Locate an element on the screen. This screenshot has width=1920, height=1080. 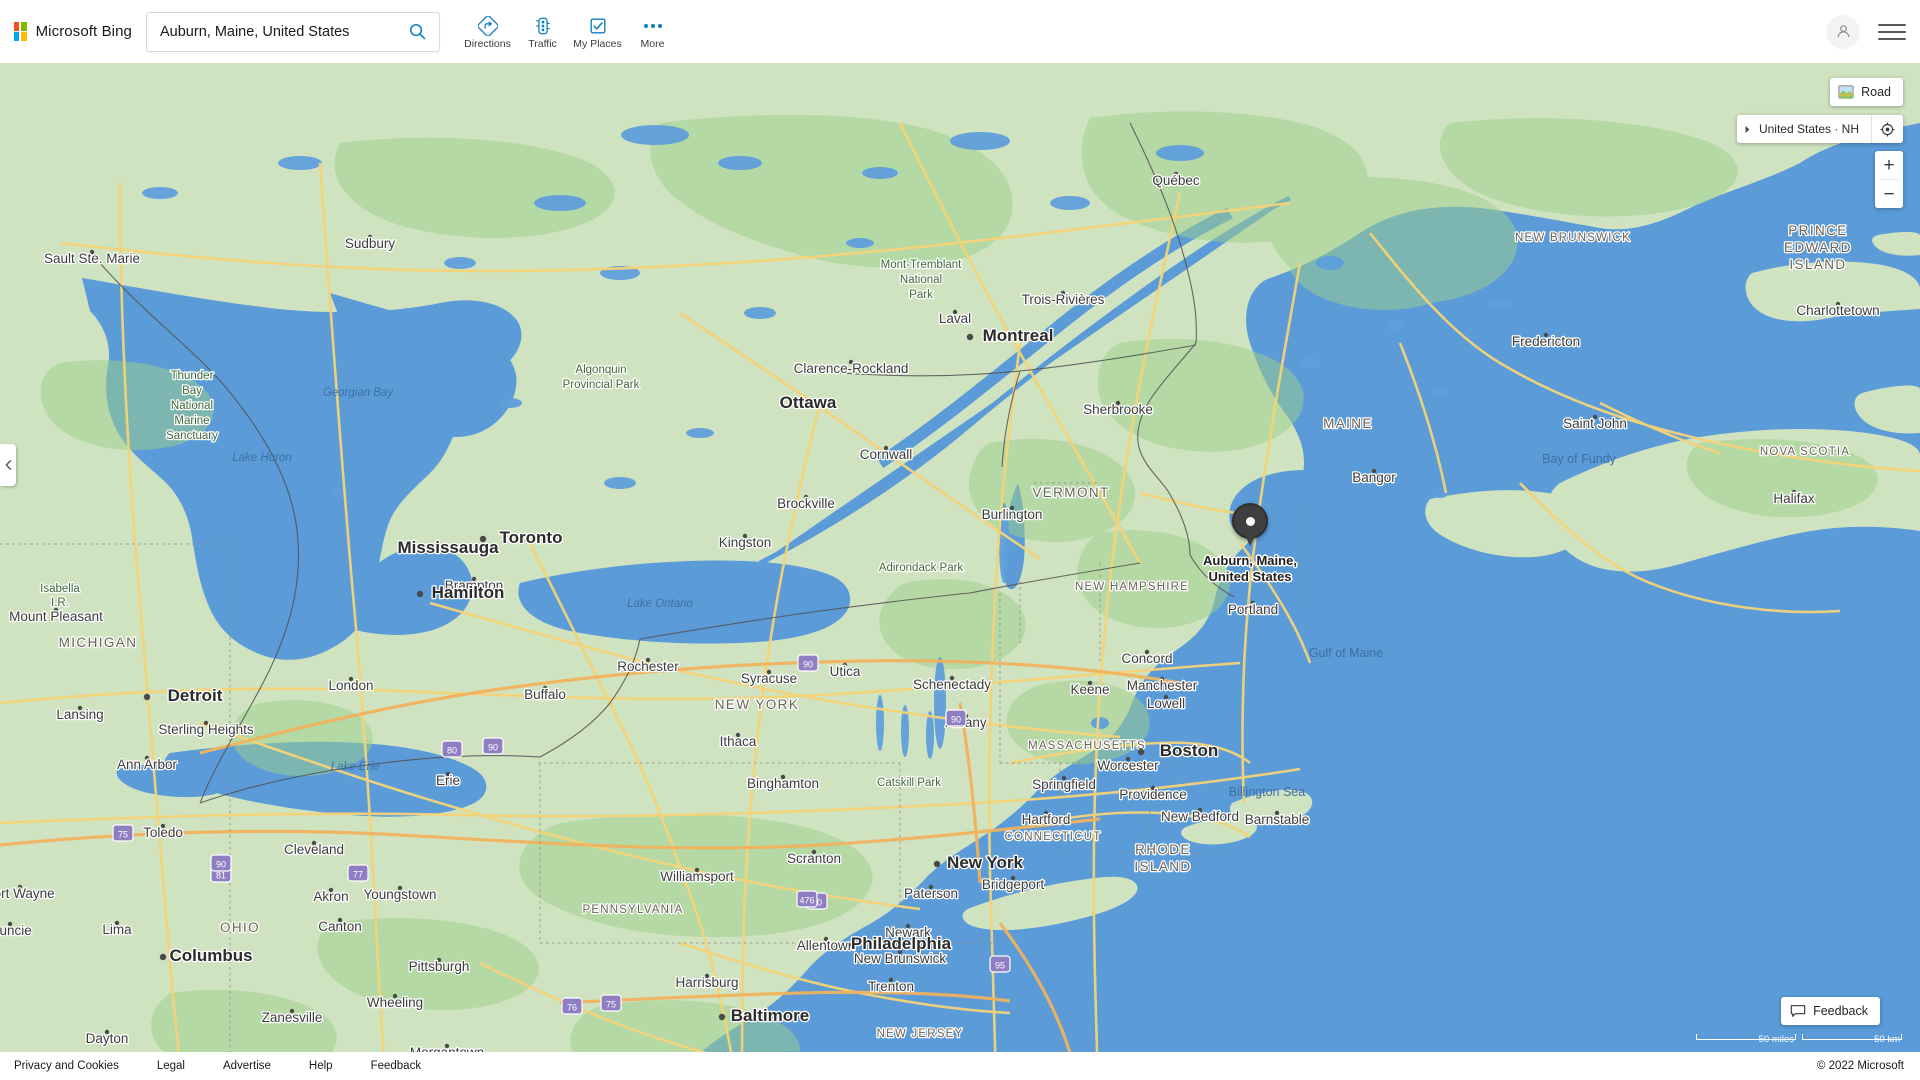
major-city-label: Ottawa is located at coordinates (808, 402).